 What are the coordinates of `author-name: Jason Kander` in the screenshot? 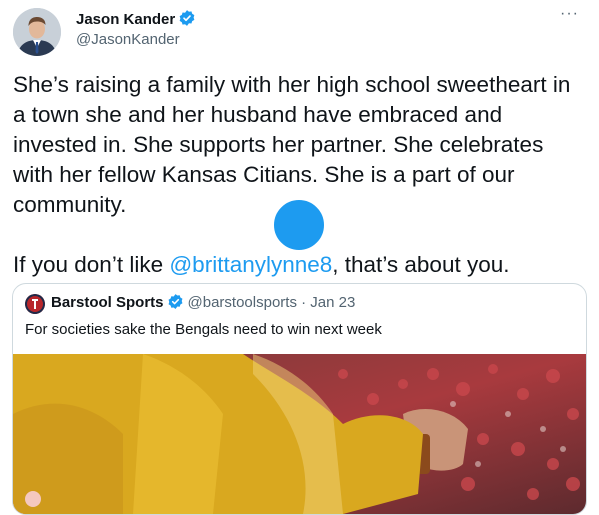 It's located at (136, 20).